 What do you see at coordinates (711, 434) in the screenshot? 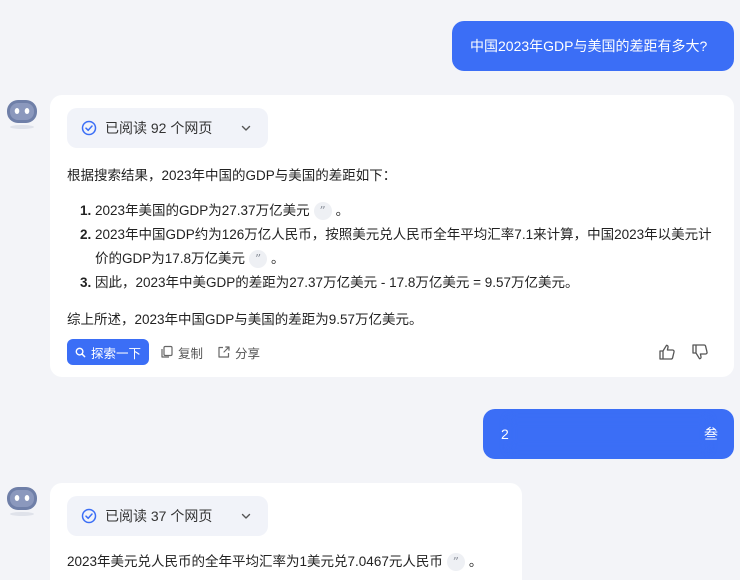
I see `user-message-text-end: 叁` at bounding box center [711, 434].